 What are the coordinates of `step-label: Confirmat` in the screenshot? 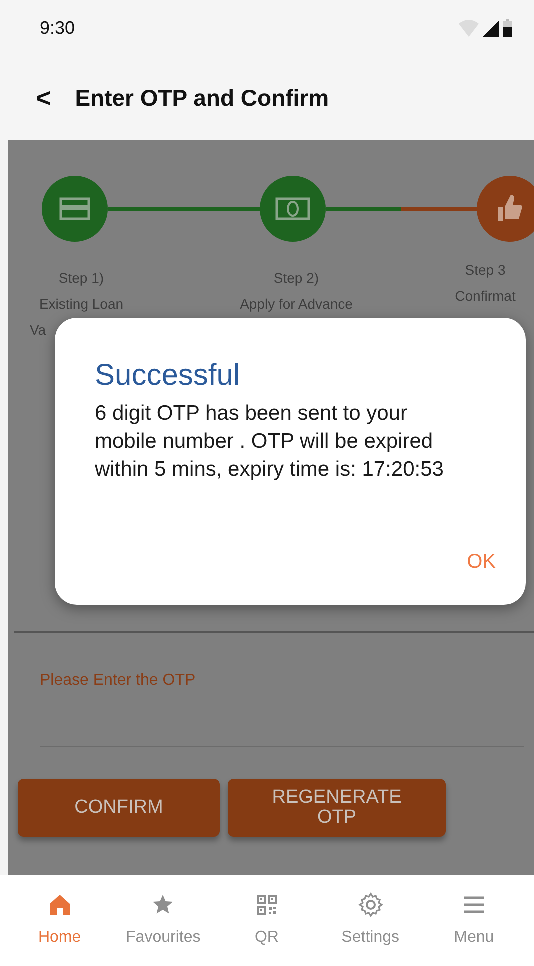 It's located at (485, 296).